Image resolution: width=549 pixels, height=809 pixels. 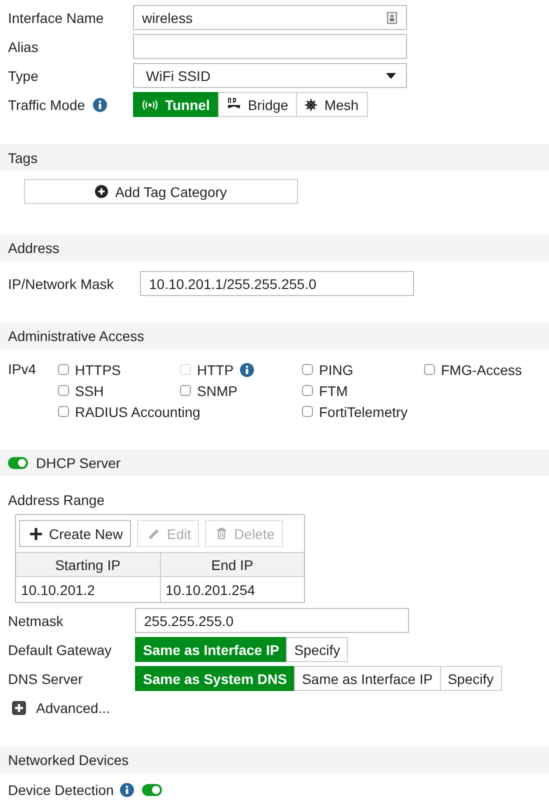 What do you see at coordinates (60, 650) in the screenshot?
I see `field-label: Default Gateway` at bounding box center [60, 650].